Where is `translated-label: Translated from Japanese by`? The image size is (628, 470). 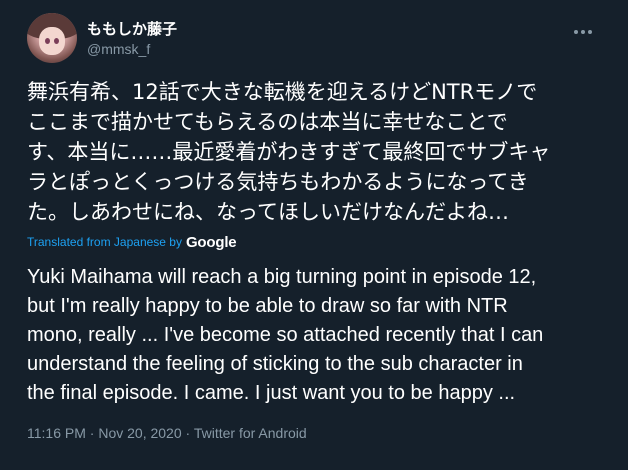
translated-label: Translated from Japanese by is located at coordinates (104, 242).